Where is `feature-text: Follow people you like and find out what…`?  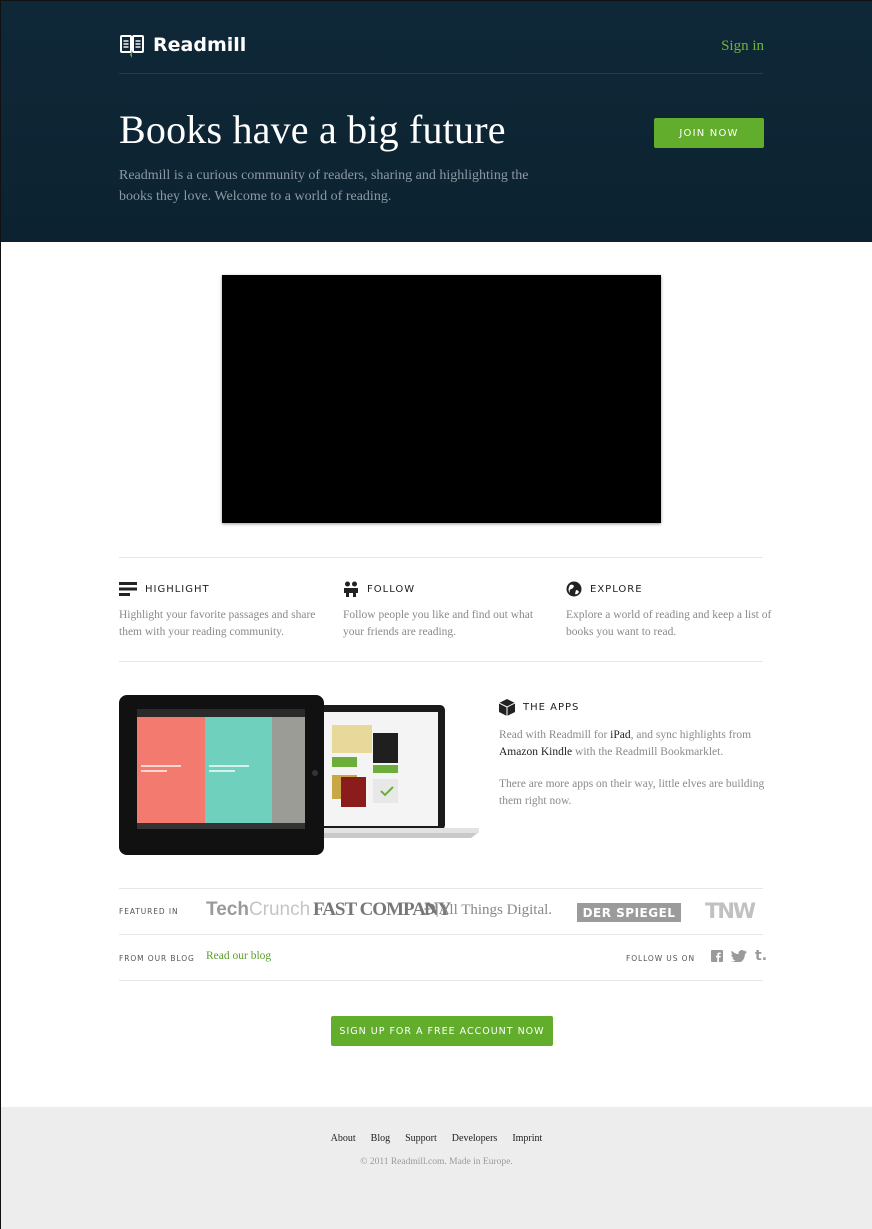
feature-text: Follow people you like and find out what… is located at coordinates (438, 623).